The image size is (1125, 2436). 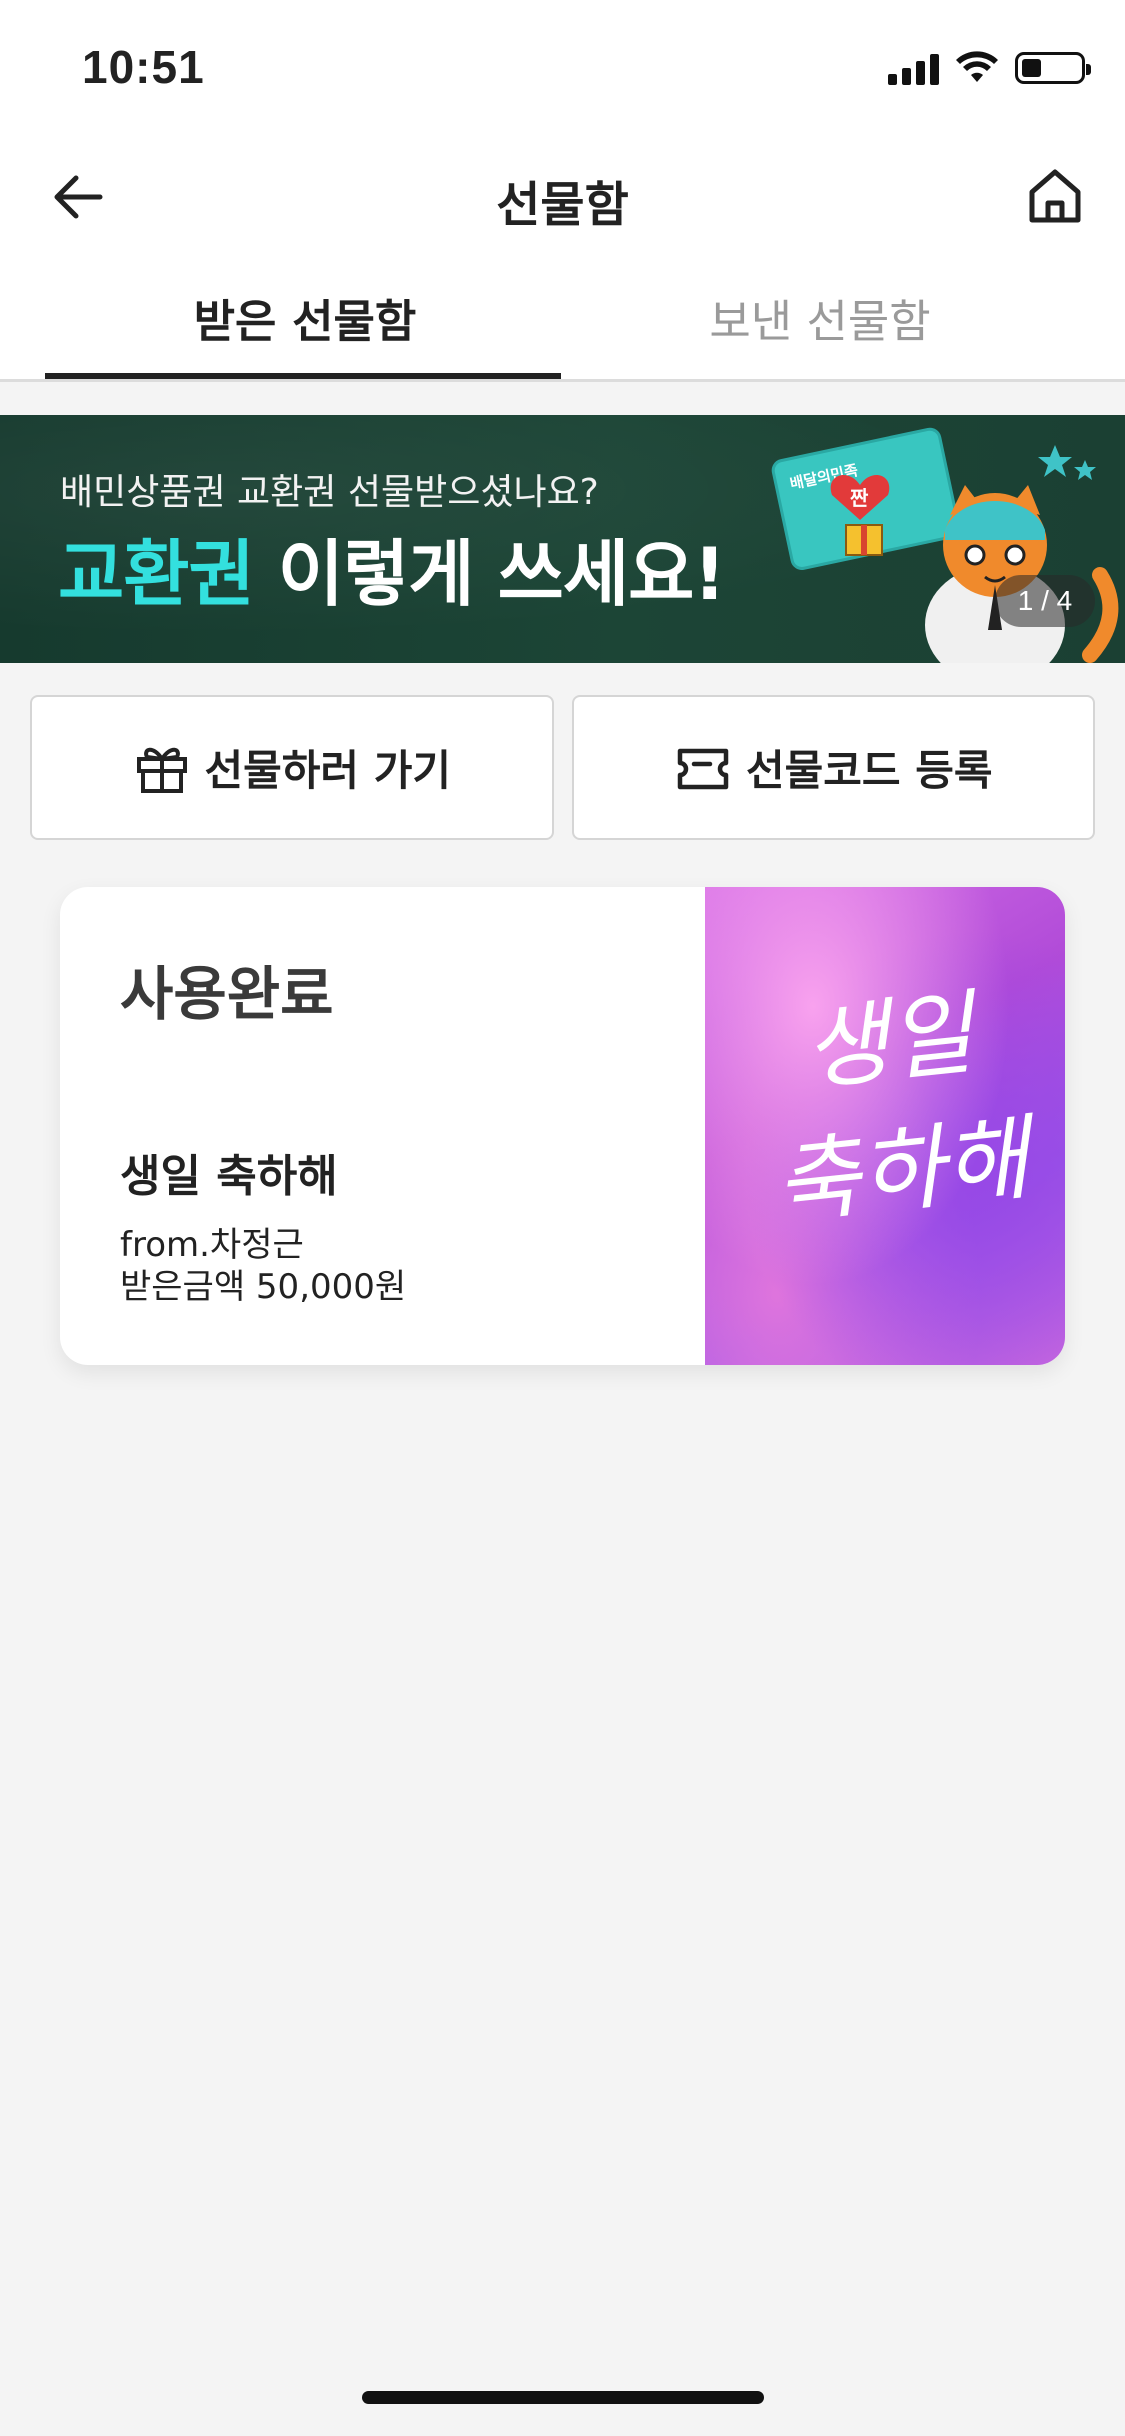 What do you see at coordinates (227, 994) in the screenshot?
I see `gift-status: 사용완료` at bounding box center [227, 994].